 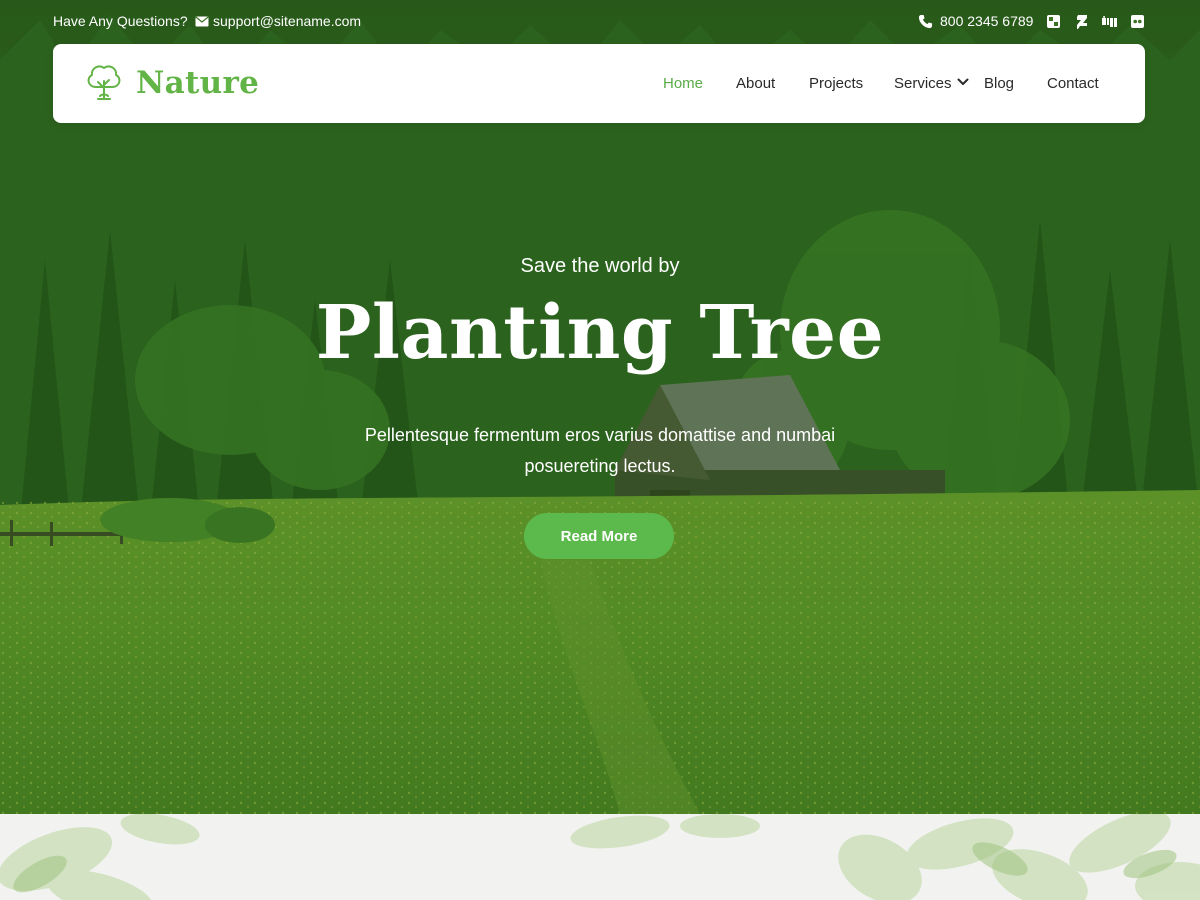 What do you see at coordinates (1081, 21) in the screenshot?
I see `deviantart-icon` at bounding box center [1081, 21].